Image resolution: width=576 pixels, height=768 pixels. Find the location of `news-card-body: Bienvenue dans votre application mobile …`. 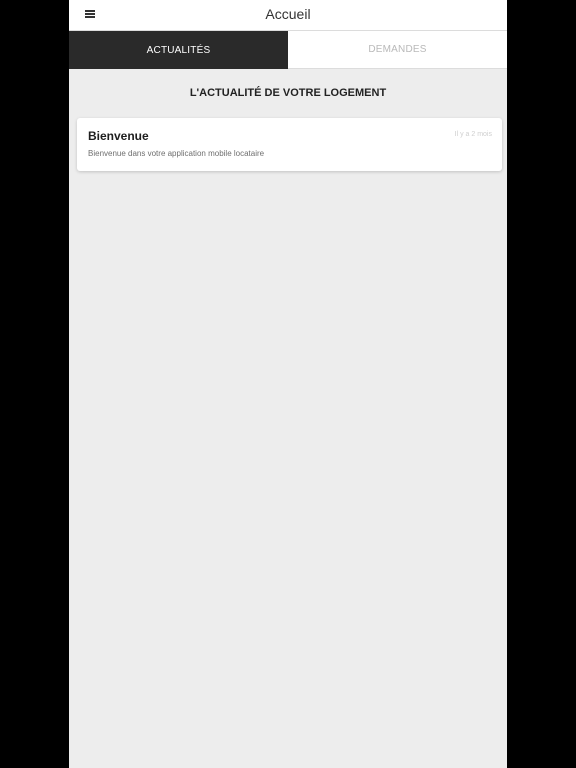

news-card-body: Bienvenue dans votre application mobile … is located at coordinates (176, 153).